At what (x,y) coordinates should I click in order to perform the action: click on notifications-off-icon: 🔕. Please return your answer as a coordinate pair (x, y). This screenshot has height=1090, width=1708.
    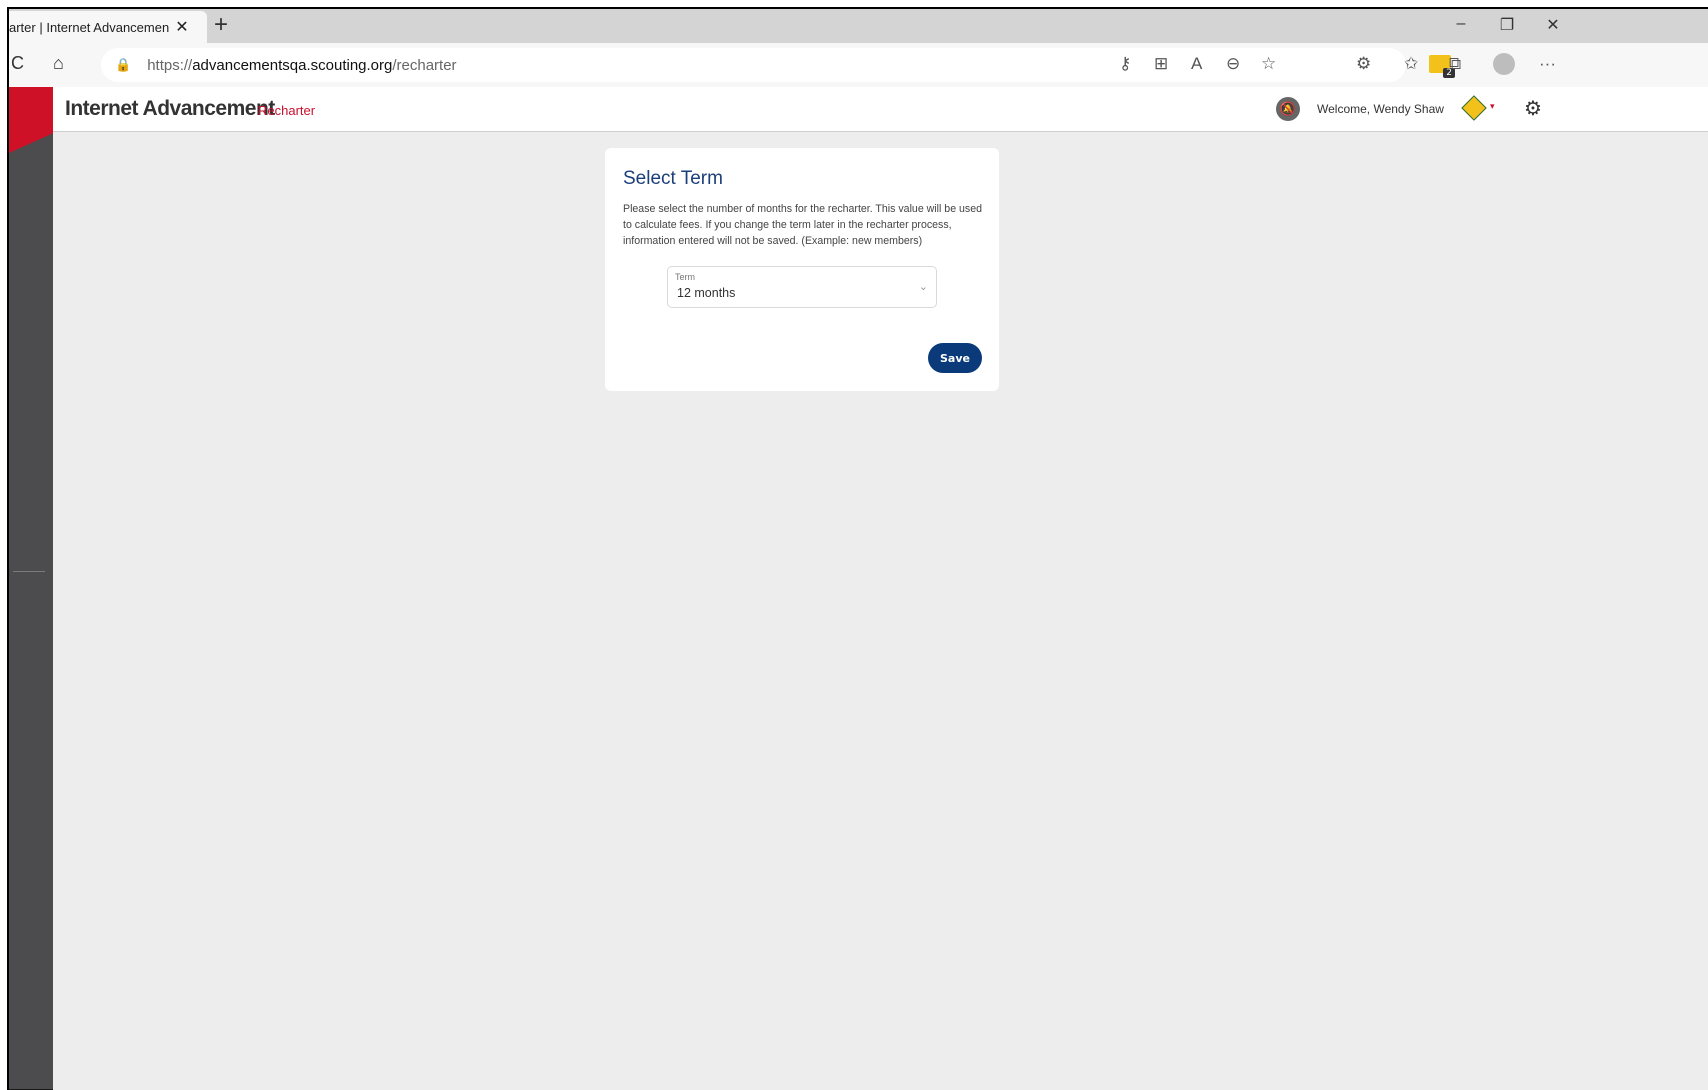
    Looking at the image, I should click on (1288, 109).